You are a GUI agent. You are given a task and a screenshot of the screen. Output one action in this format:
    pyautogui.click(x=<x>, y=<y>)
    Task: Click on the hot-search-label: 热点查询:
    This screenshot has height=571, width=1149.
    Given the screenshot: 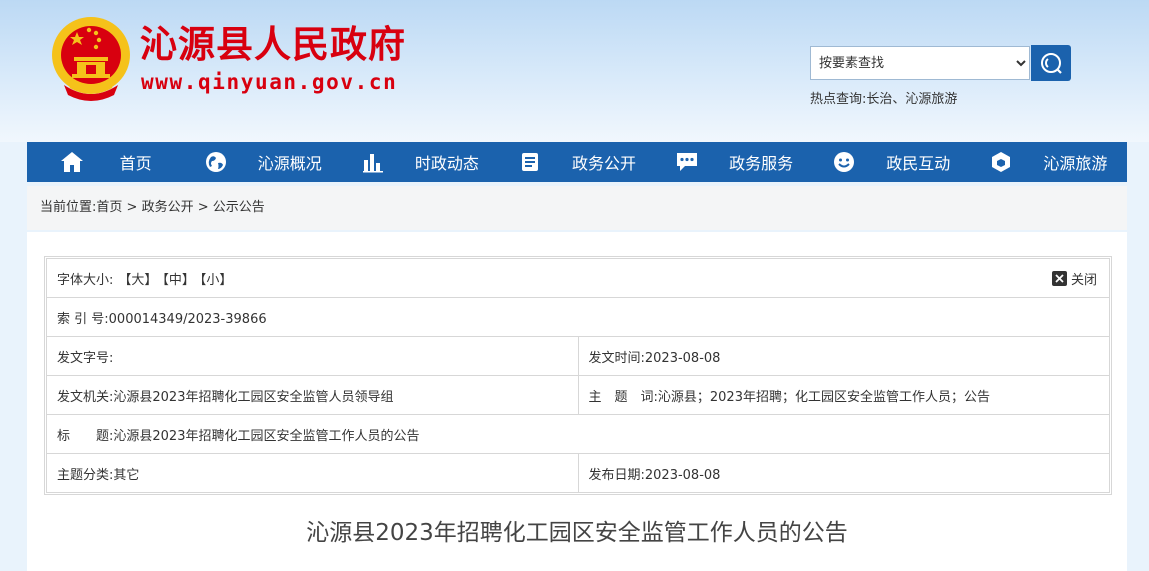 What is the action you would take?
    pyautogui.click(x=838, y=99)
    